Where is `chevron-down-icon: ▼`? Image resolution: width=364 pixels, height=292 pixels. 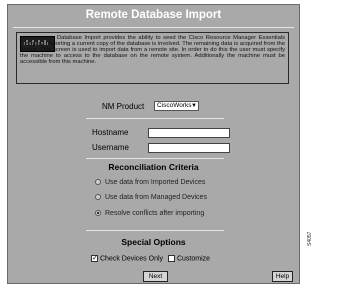 chevron-down-icon: ▼ is located at coordinates (194, 106).